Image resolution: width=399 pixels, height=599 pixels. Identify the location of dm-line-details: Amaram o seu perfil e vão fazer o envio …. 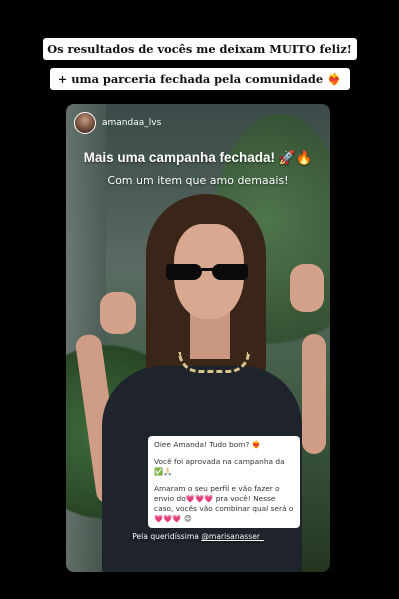
(224, 503).